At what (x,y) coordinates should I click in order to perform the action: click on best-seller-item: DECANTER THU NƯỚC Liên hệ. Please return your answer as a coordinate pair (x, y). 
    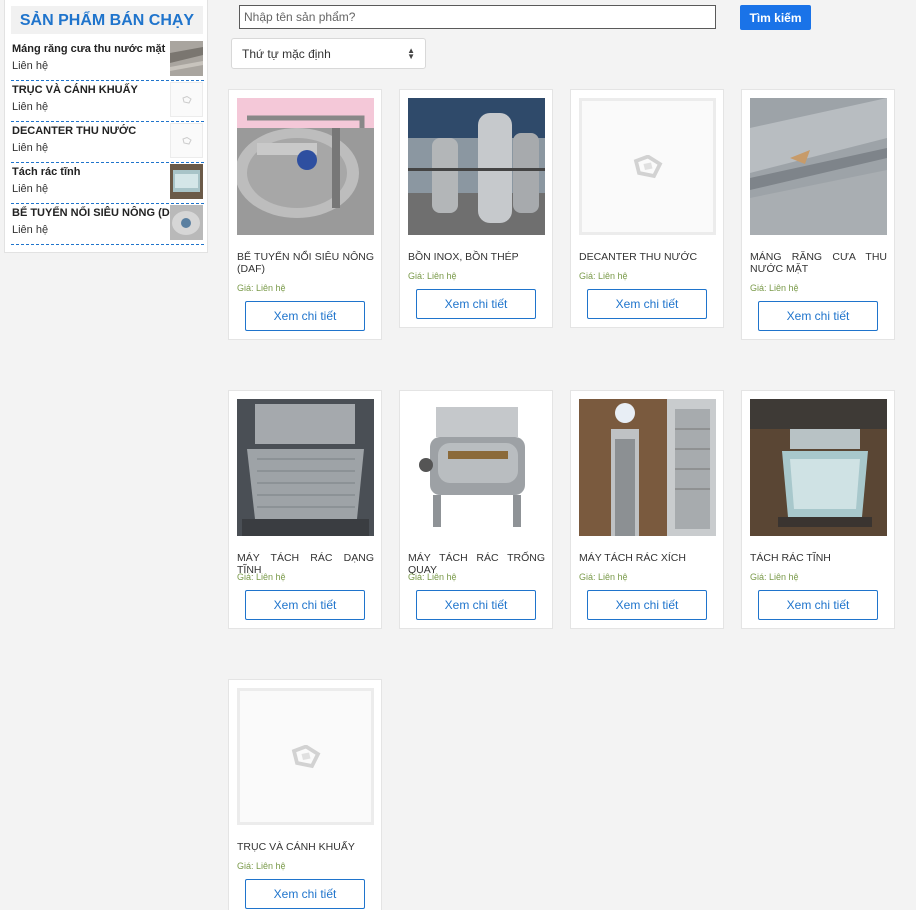
    Looking at the image, I should click on (107, 142).